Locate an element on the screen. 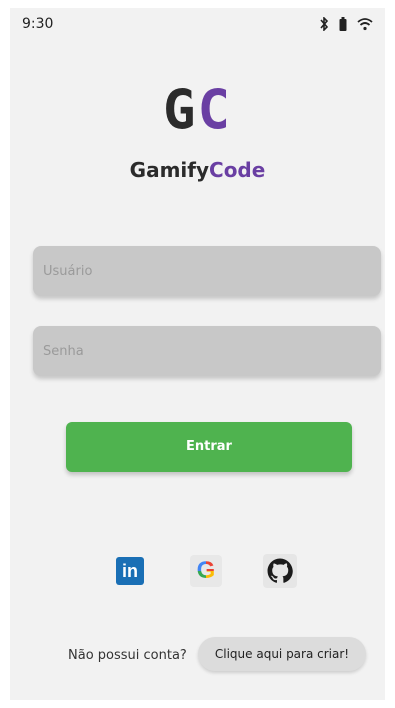 This screenshot has width=395, height=708. create-account-button: Clique aqui para criar! is located at coordinates (282, 654).